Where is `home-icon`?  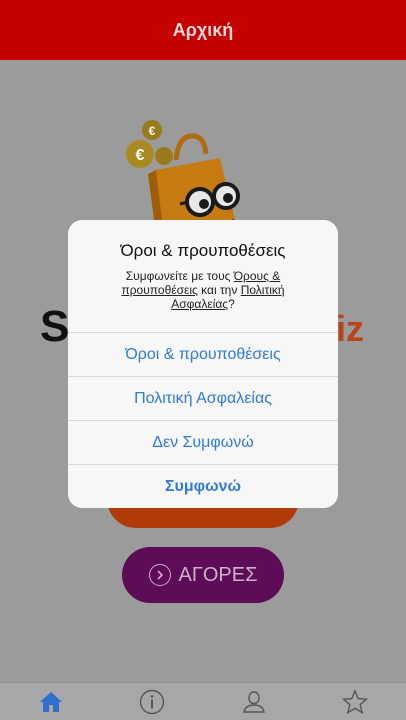
home-icon is located at coordinates (50, 701).